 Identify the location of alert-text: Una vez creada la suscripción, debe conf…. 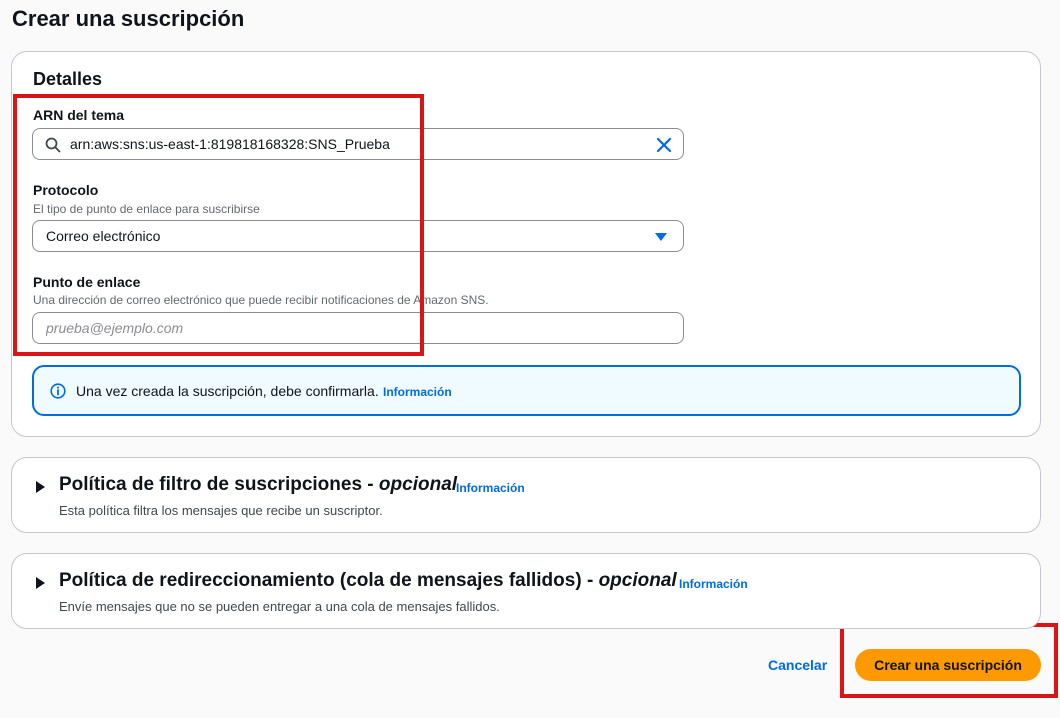
(227, 391).